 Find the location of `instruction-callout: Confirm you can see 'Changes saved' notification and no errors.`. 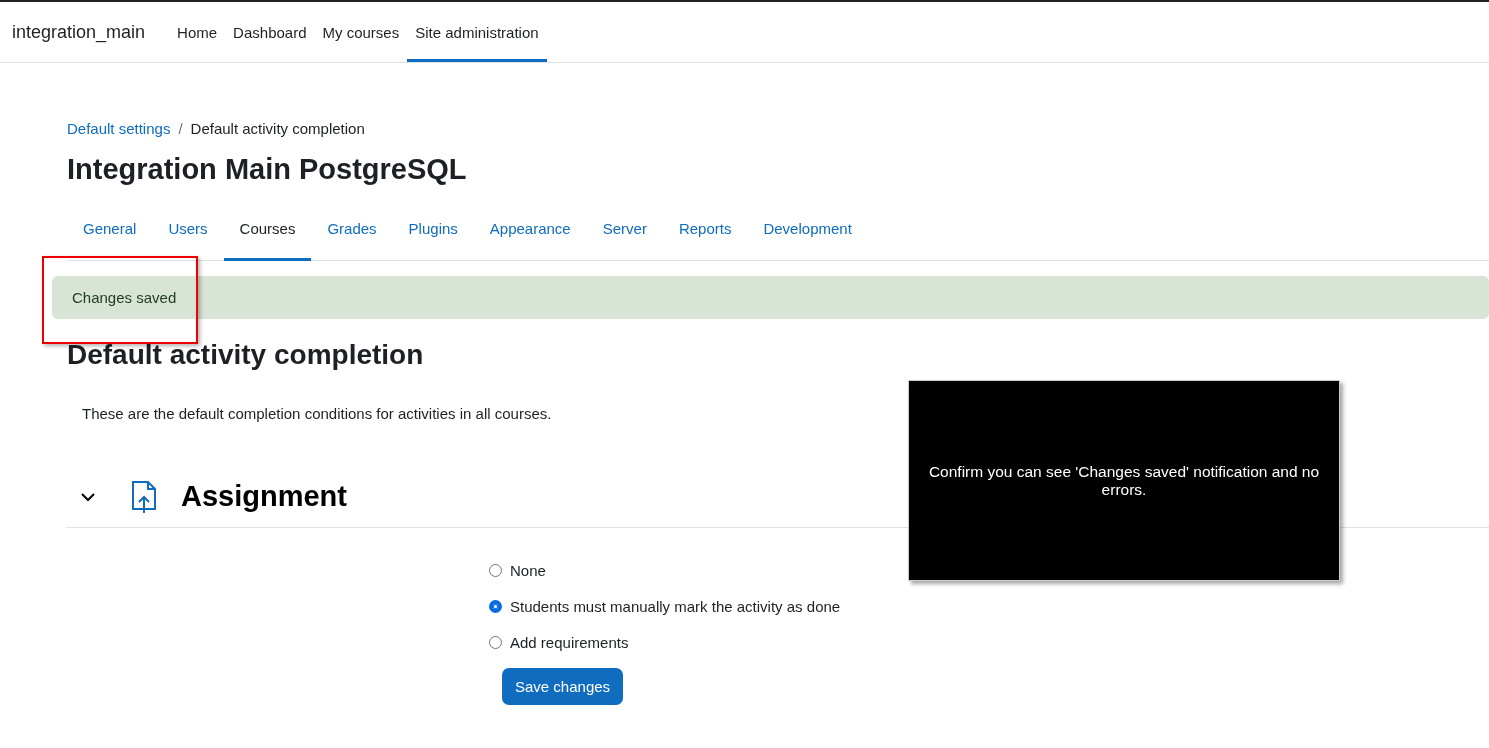

instruction-callout: Confirm you can see 'Changes saved' notification and no errors. is located at coordinates (1124, 480).